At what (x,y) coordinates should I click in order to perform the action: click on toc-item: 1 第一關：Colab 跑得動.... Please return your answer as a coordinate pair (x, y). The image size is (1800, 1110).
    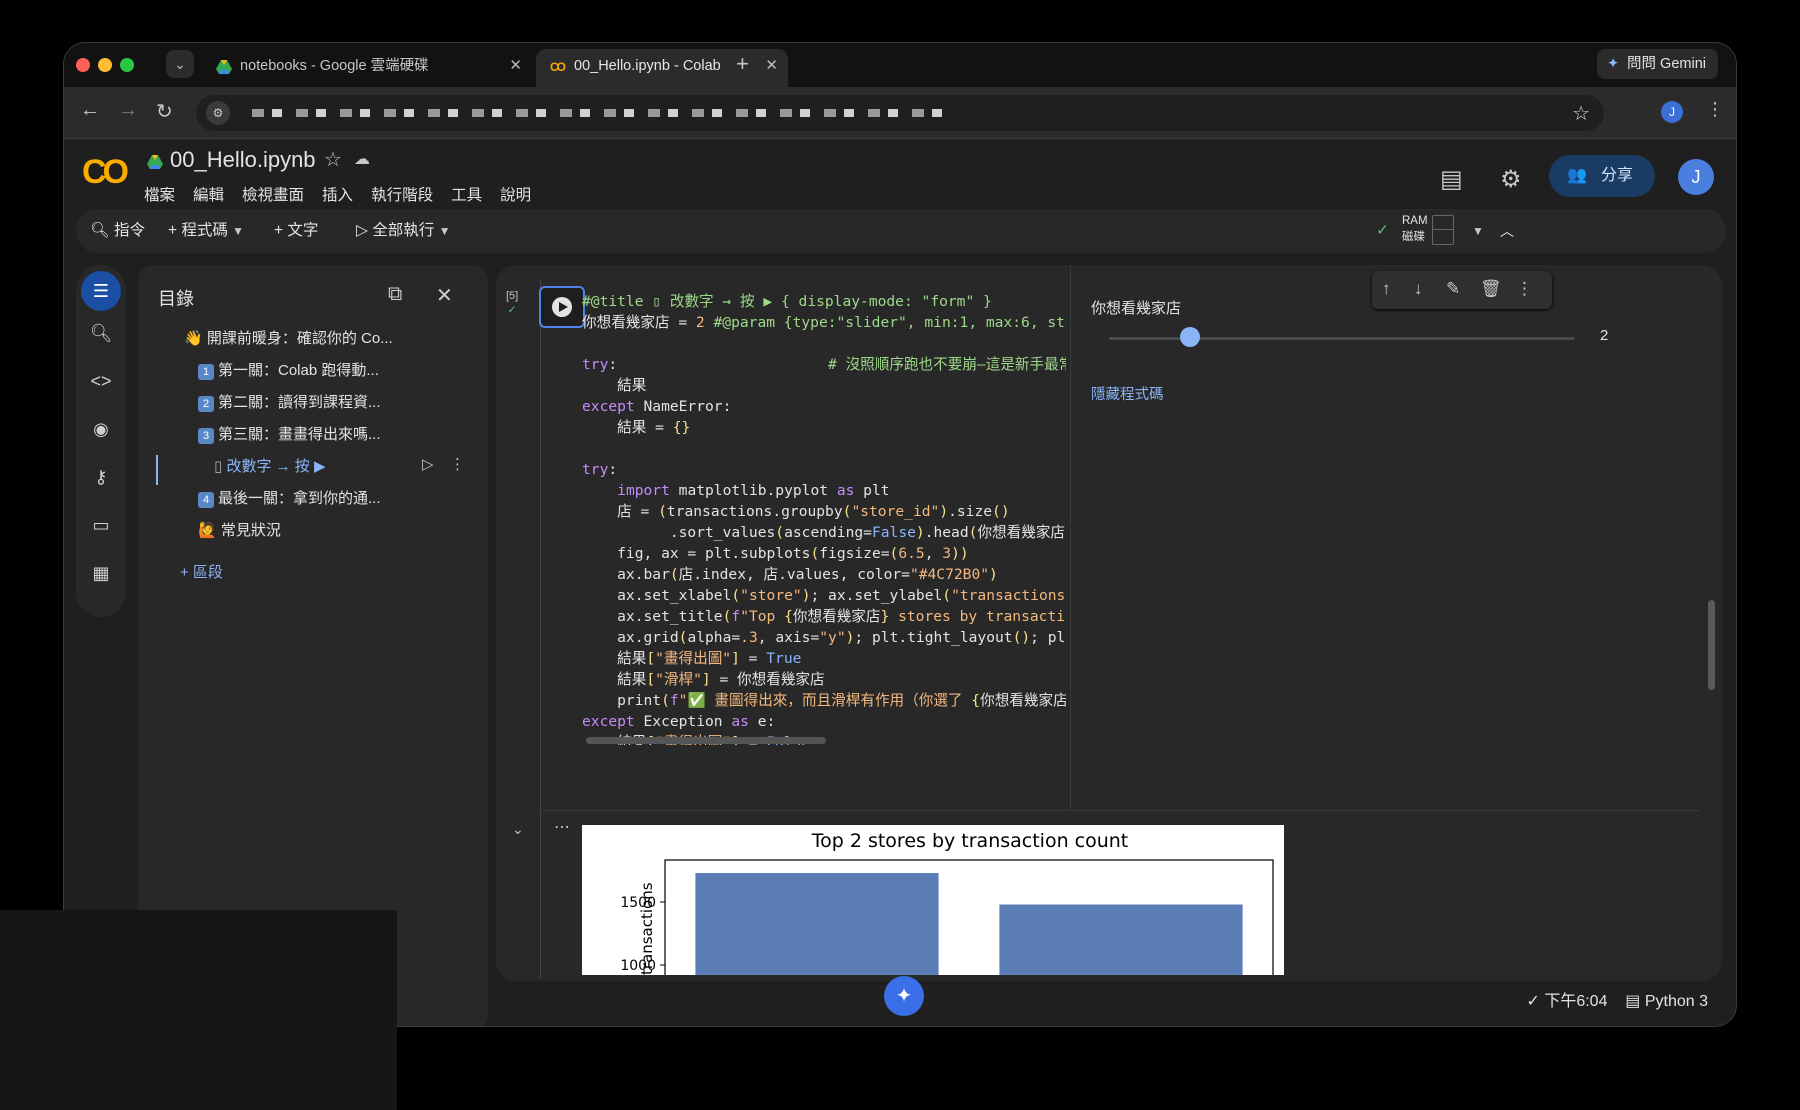
    Looking at the image, I should click on (288, 369).